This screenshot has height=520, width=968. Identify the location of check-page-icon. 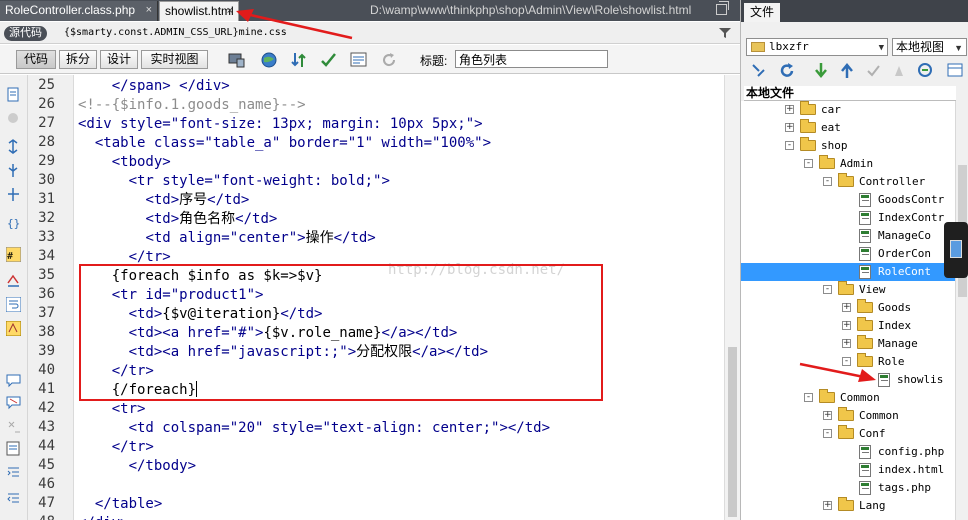
(329, 60).